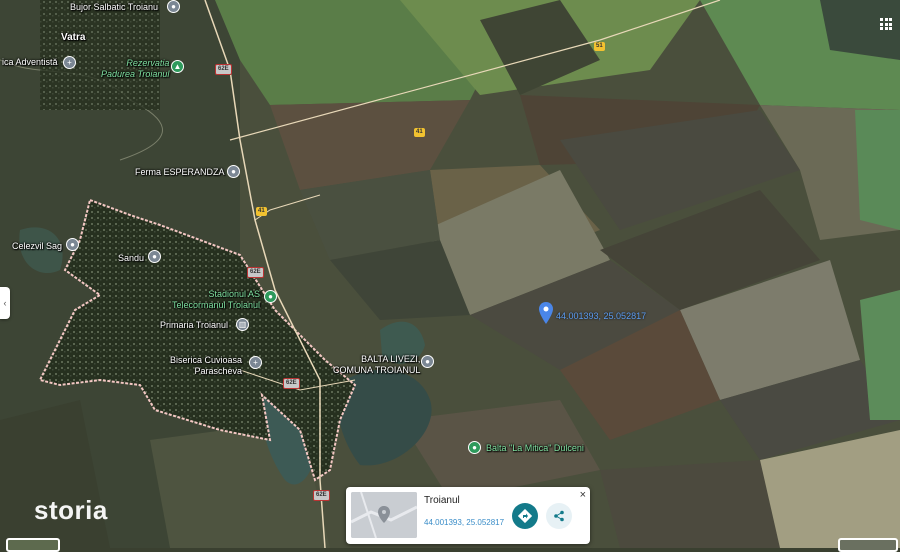 The image size is (900, 552). I want to click on label-rezervatia-text: Rezervatia Padurea Troianul, so click(135, 68).